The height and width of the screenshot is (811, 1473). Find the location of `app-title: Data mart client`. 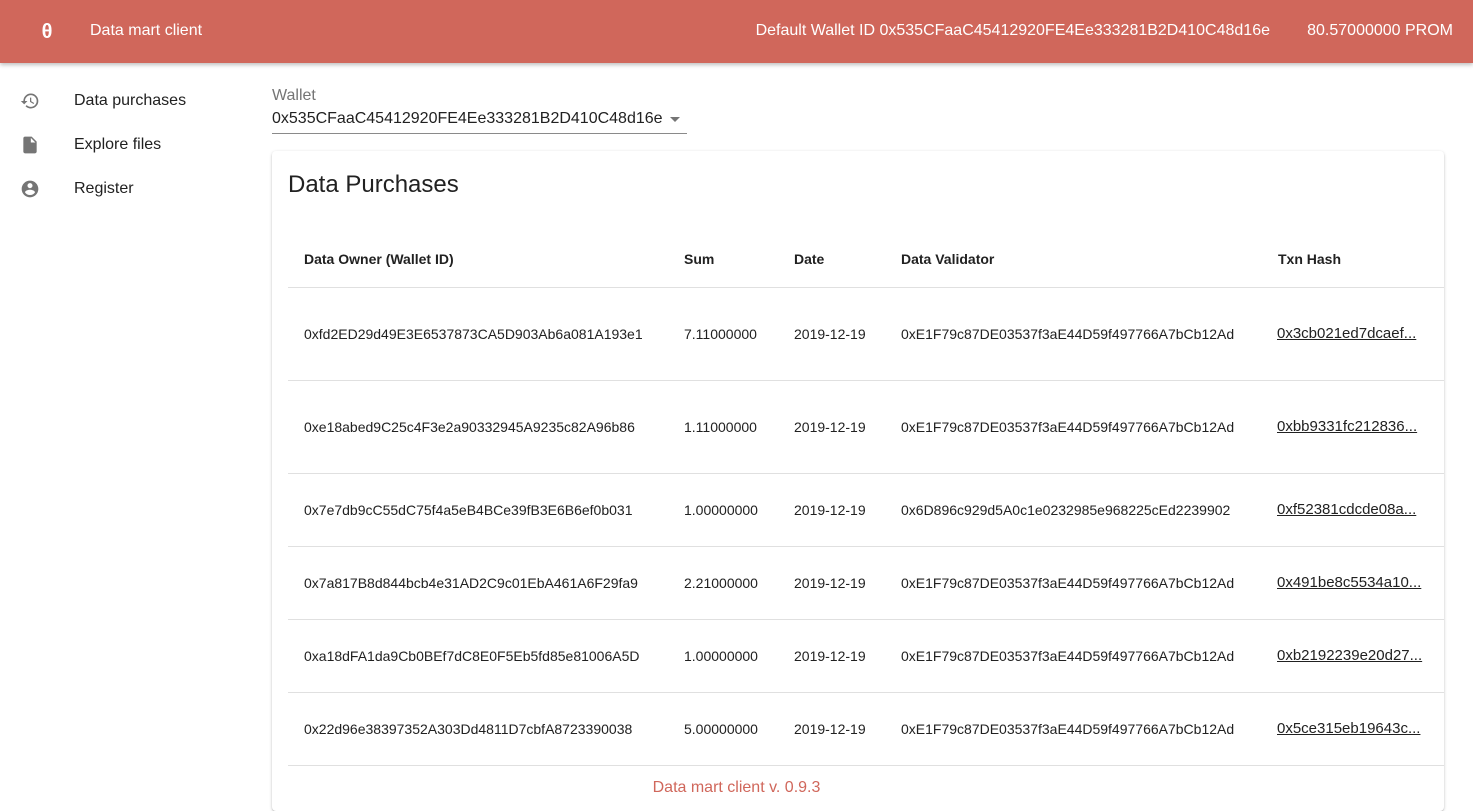

app-title: Data mart client is located at coordinates (146, 30).